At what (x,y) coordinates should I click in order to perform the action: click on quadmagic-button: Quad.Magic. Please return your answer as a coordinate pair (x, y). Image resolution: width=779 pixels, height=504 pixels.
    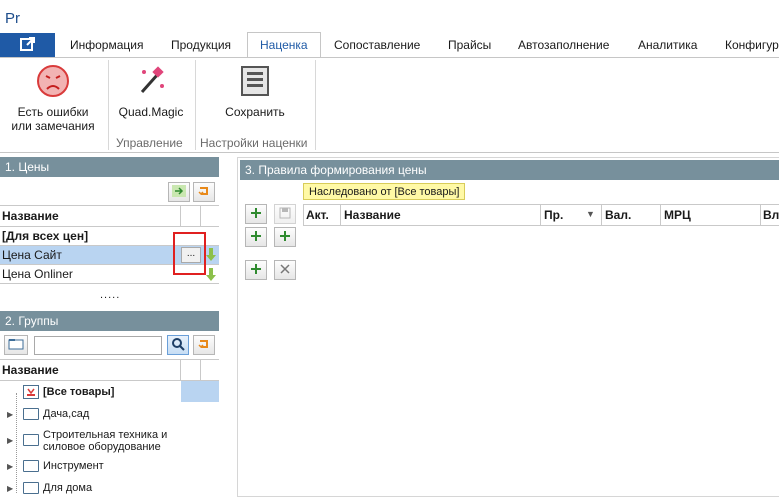
    Looking at the image, I should click on (151, 91).